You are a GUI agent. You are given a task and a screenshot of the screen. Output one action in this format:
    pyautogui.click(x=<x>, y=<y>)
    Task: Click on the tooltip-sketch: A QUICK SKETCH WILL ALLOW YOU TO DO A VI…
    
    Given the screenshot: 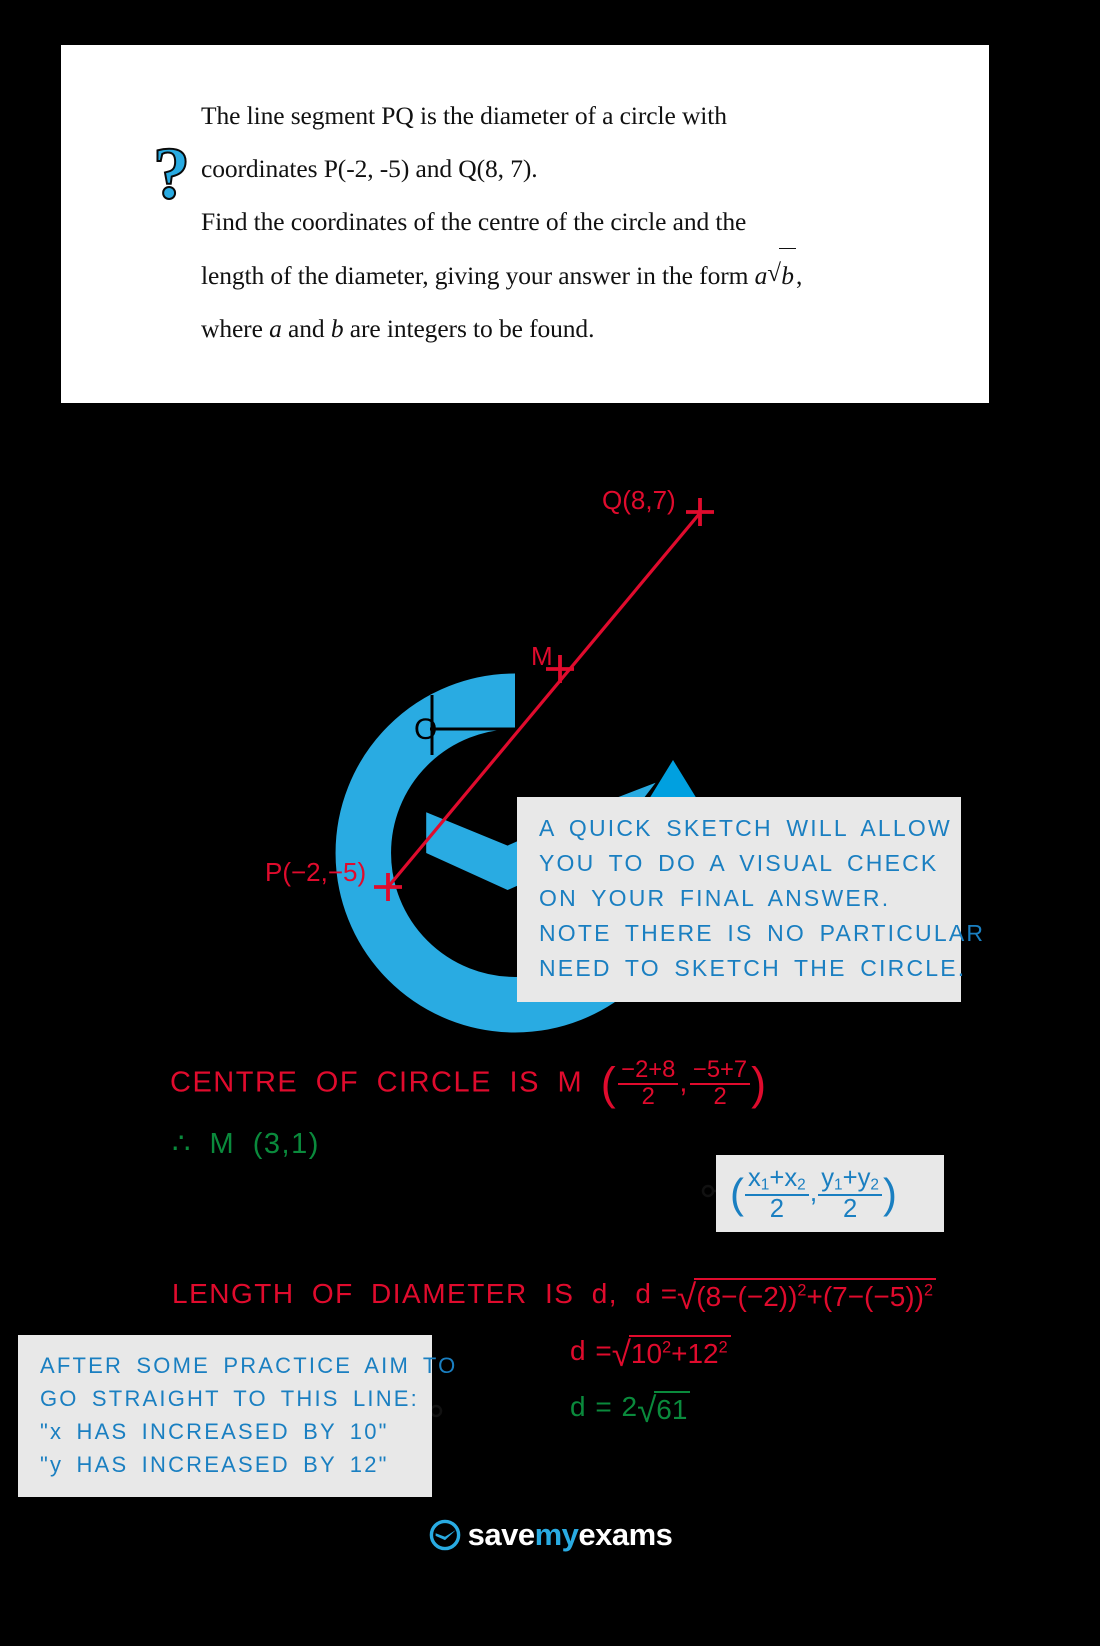 What is the action you would take?
    pyautogui.click(x=751, y=899)
    